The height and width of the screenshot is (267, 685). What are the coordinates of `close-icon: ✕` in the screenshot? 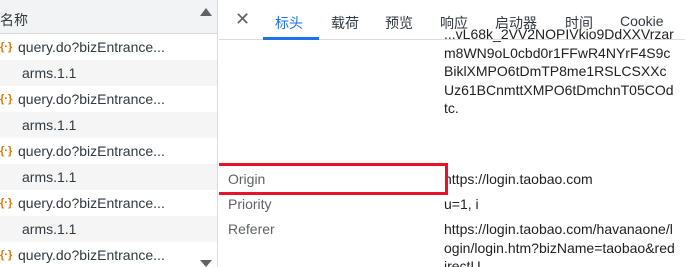 It's located at (242, 19).